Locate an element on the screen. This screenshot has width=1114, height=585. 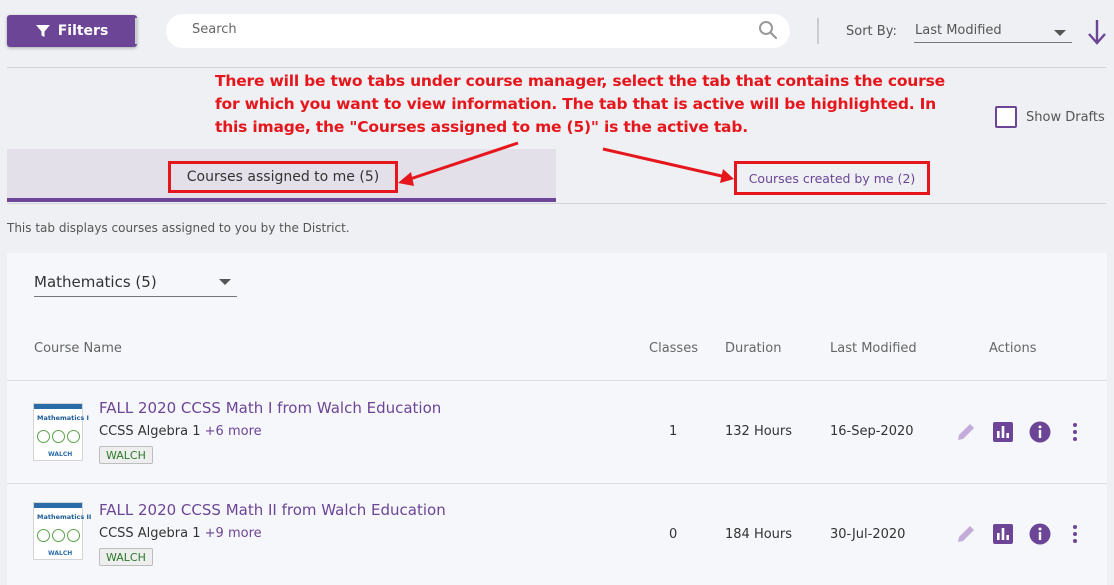
last-modified-value: 16-Sep-2020 is located at coordinates (872, 431).